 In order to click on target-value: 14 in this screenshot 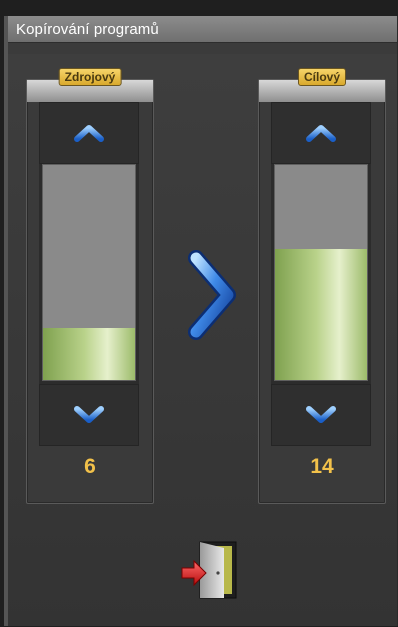, I will do `click(322, 466)`.